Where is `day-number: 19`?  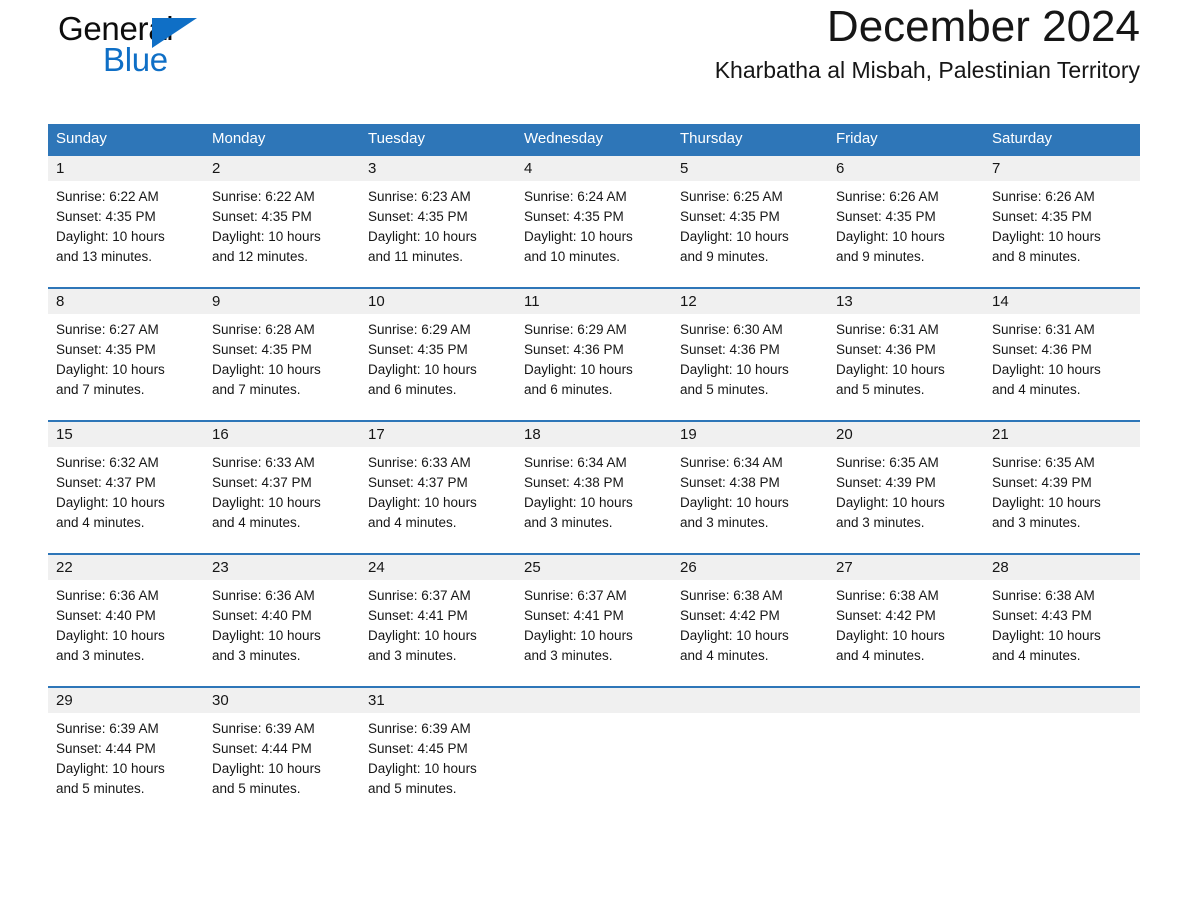 day-number: 19 is located at coordinates (750, 434).